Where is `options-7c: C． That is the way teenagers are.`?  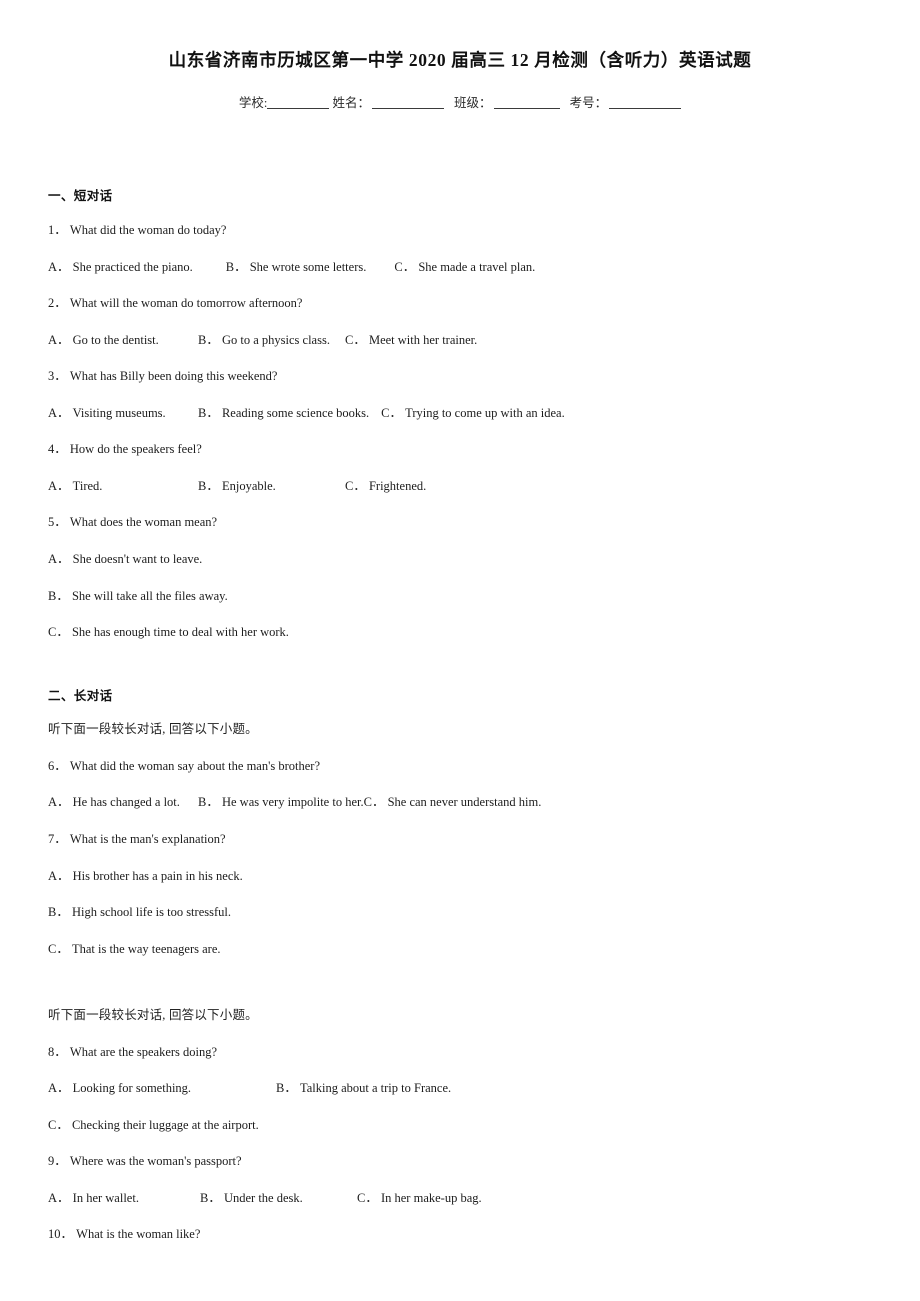 options-7c: C． That is the way teenagers are. is located at coordinates (134, 947).